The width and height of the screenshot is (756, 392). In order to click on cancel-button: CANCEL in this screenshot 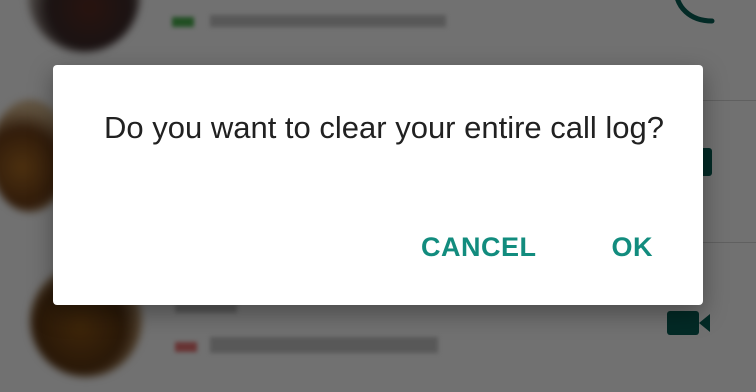, I will do `click(479, 247)`.